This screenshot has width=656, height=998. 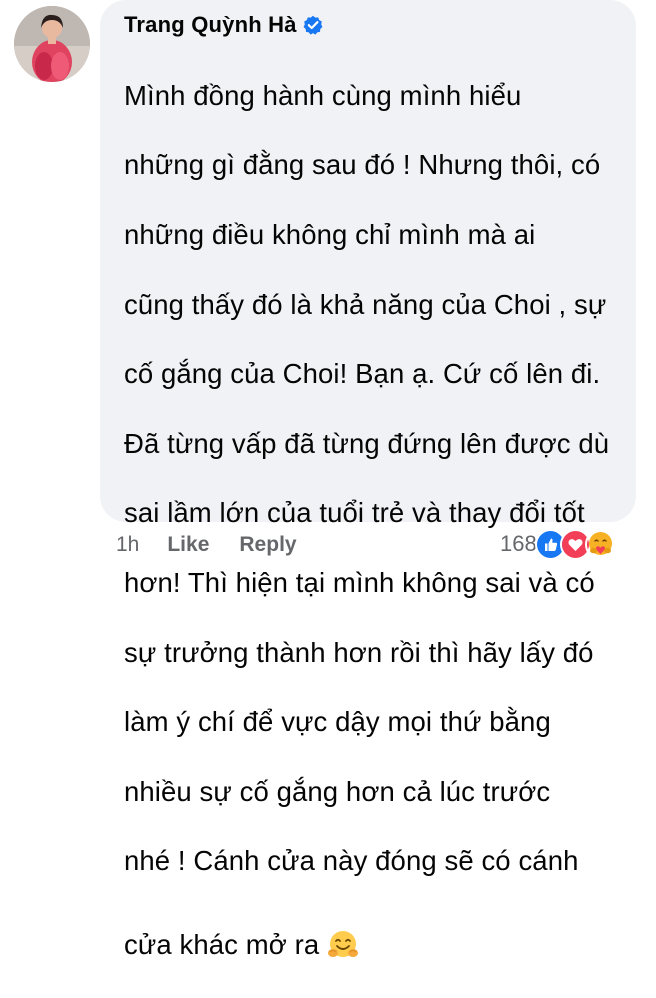 I want to click on avatar, so click(x=52, y=44).